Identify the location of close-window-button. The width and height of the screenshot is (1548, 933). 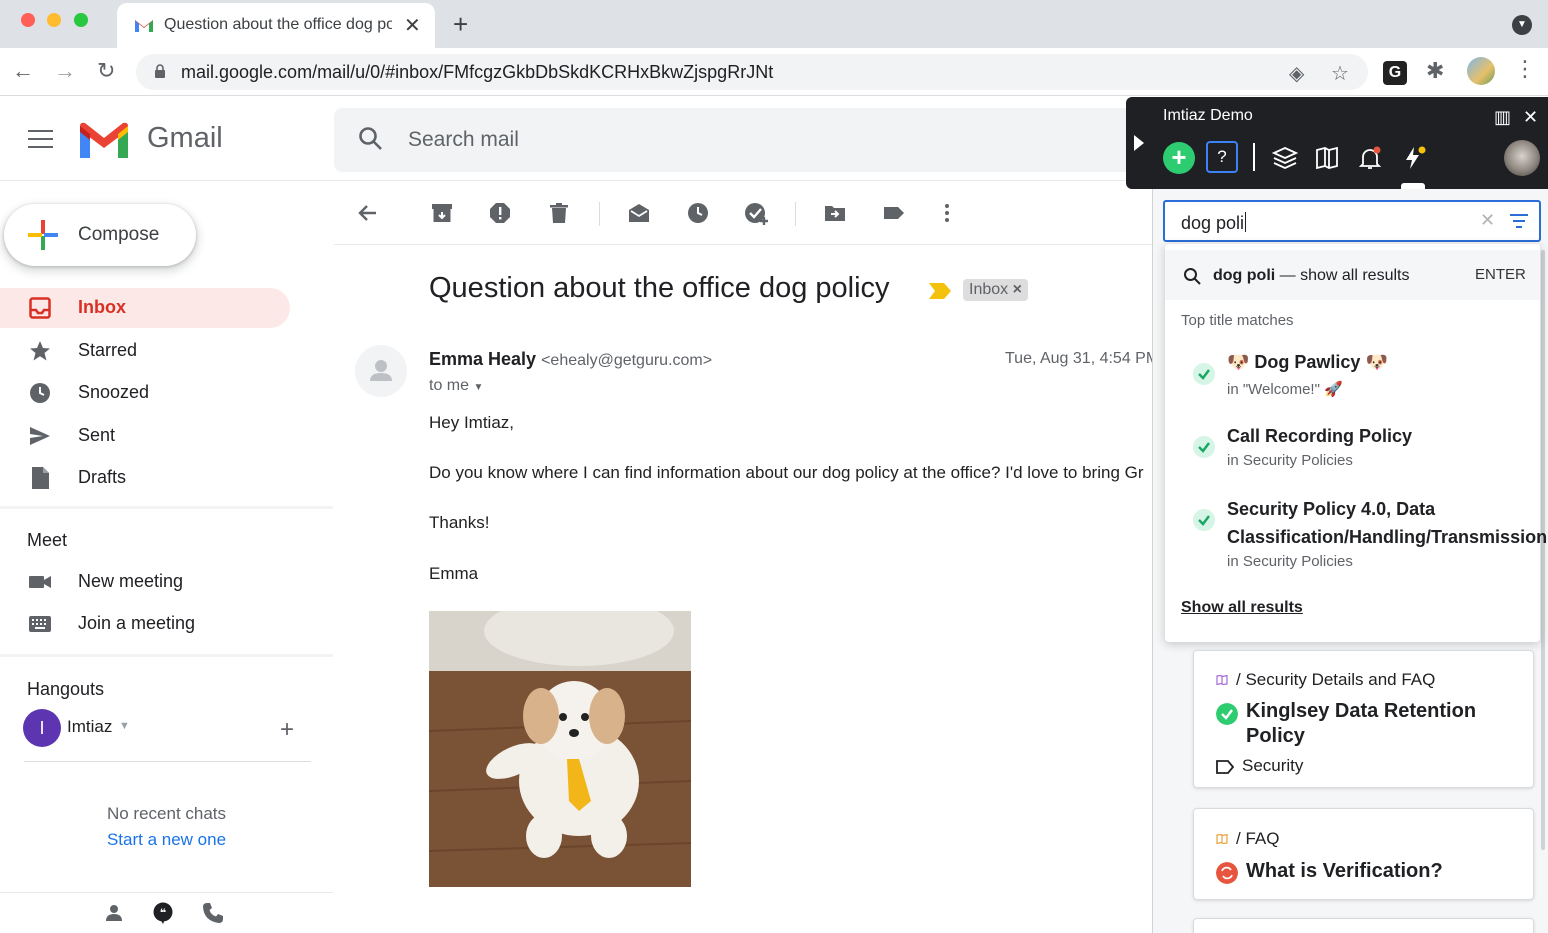
(28, 20).